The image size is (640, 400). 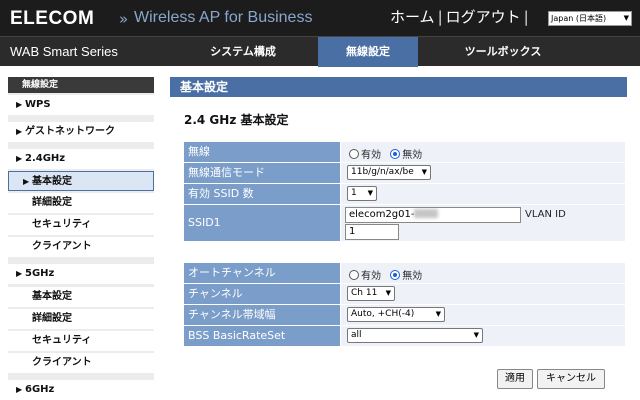 What do you see at coordinates (503, 52) in the screenshot?
I see `tab-toolbox: ツールボックス` at bounding box center [503, 52].